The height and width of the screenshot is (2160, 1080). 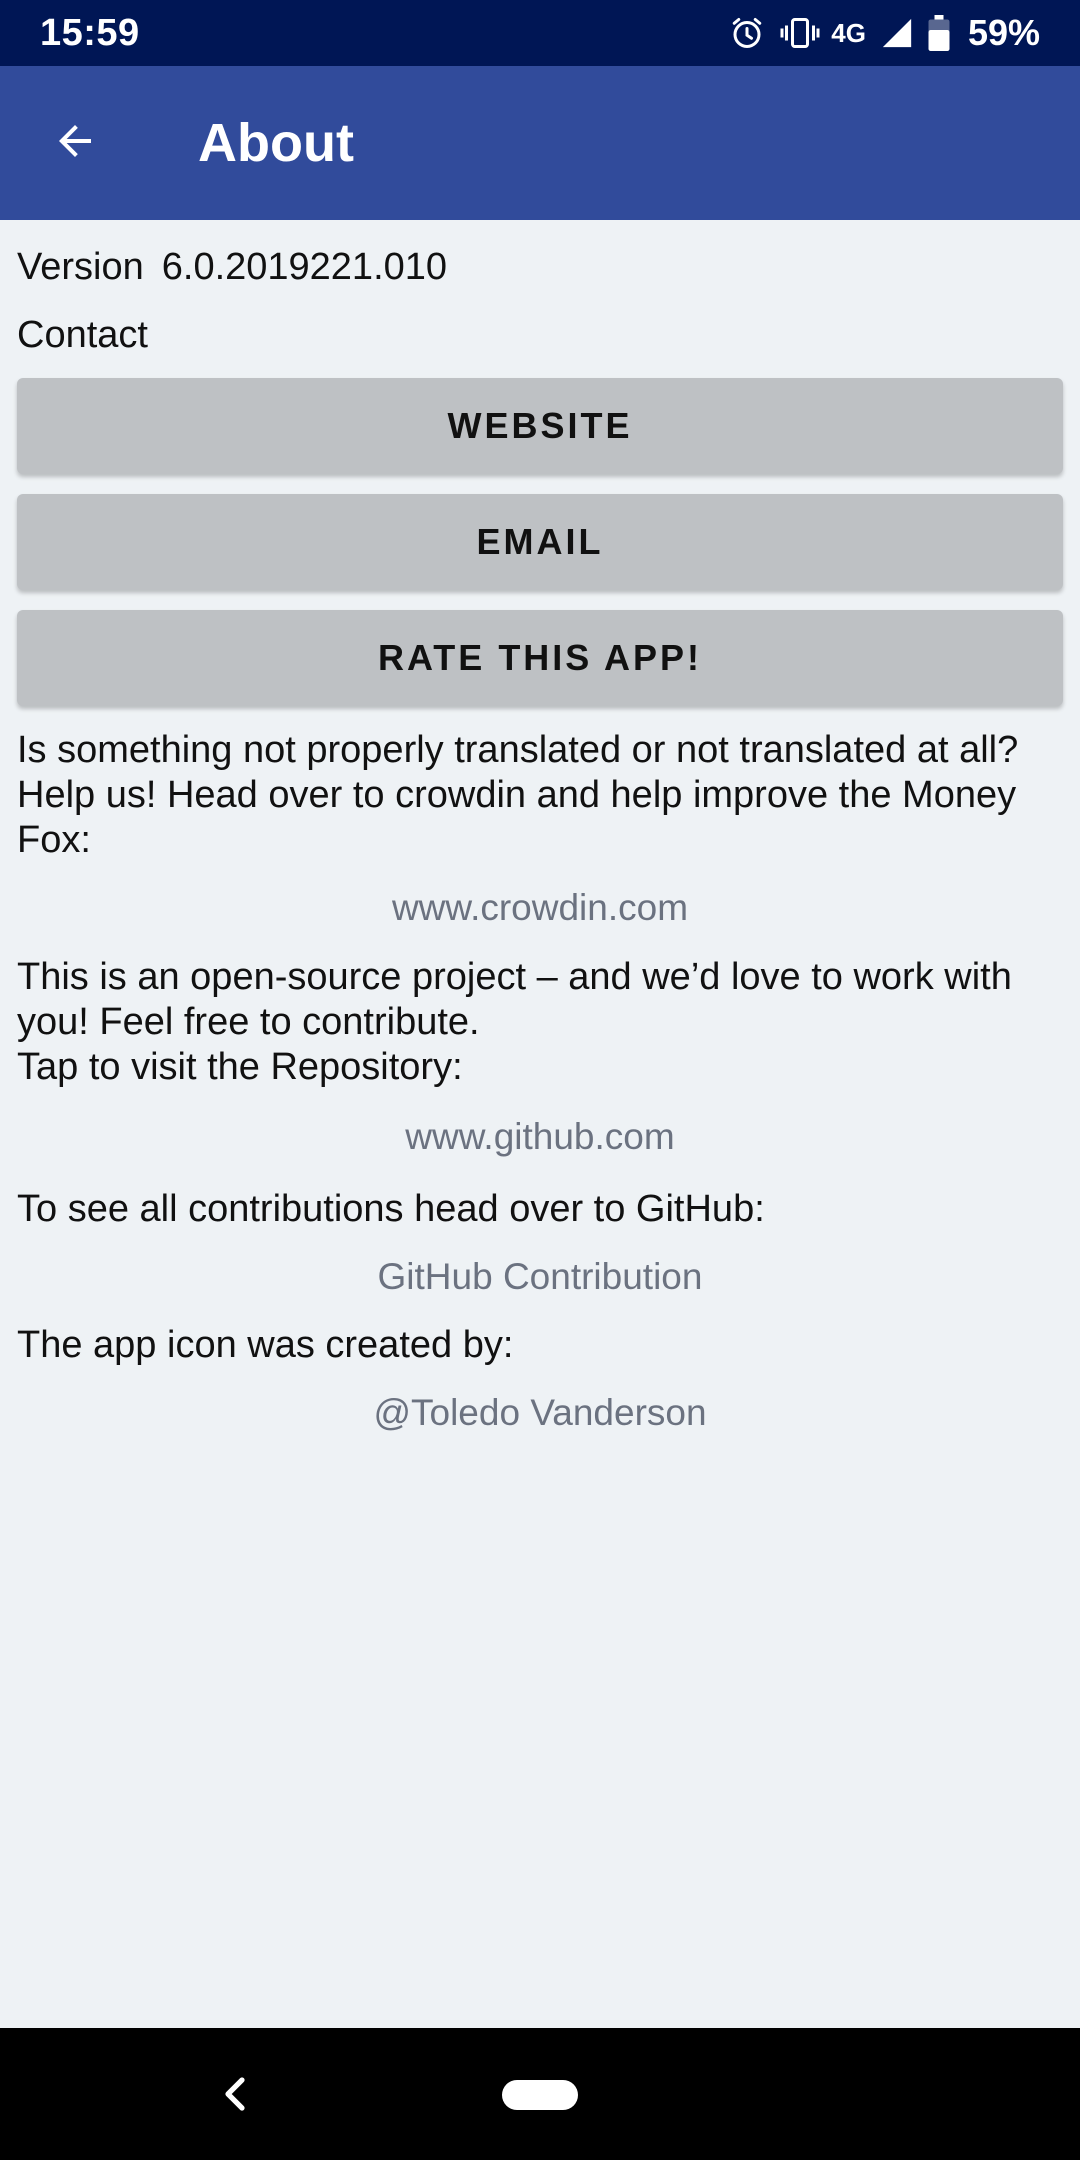 What do you see at coordinates (235, 2096) in the screenshot?
I see `nav-back-icon` at bounding box center [235, 2096].